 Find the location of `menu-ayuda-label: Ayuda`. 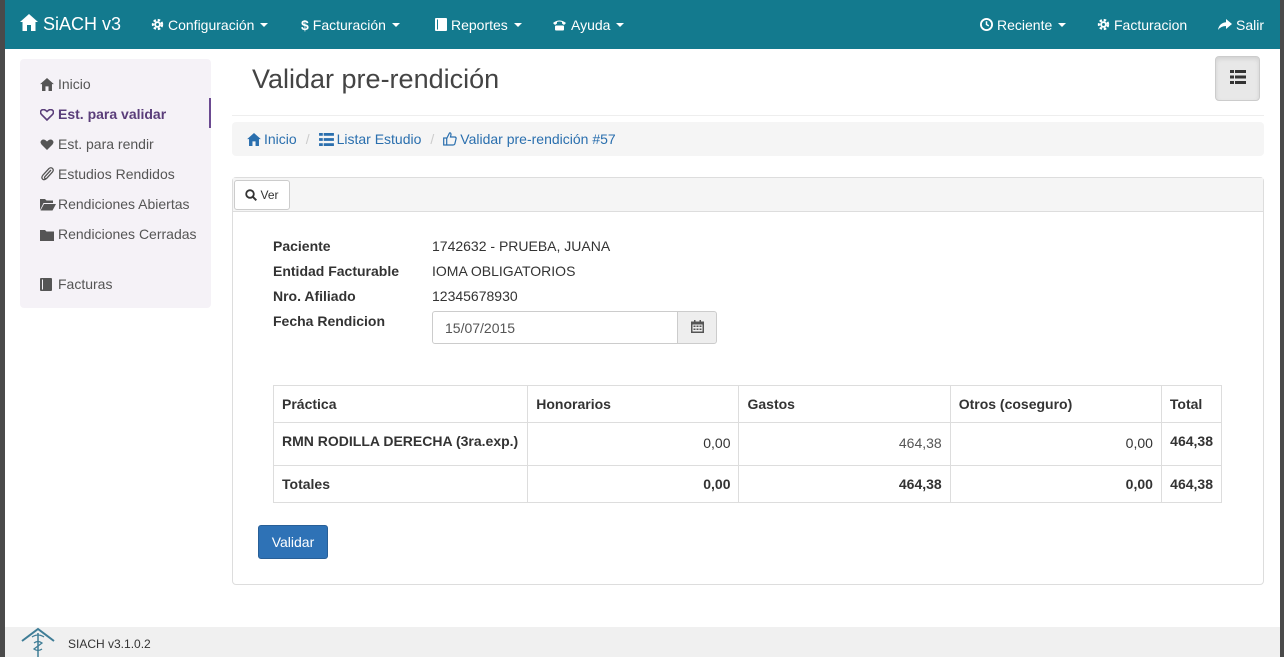

menu-ayuda-label: Ayuda is located at coordinates (591, 24).